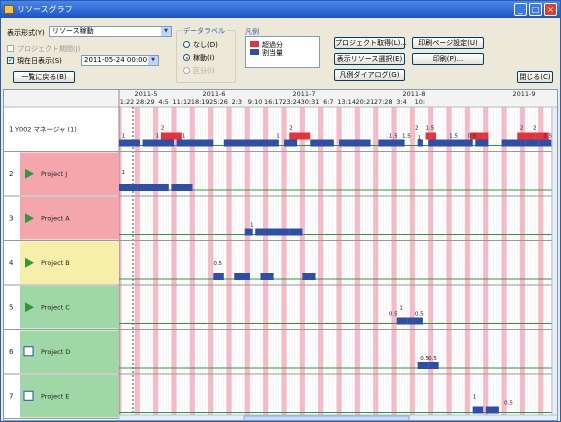 The image size is (561, 422). I want to click on timeline-date: 23:24, so click(291, 102).